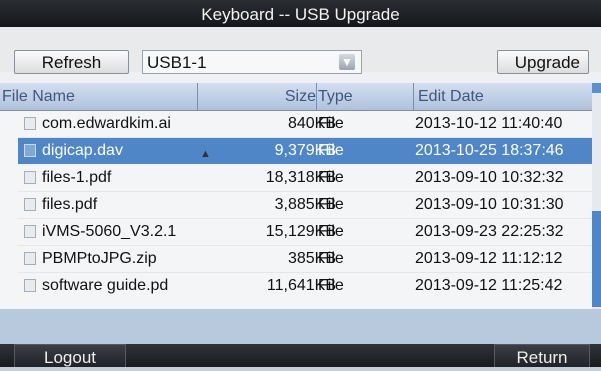 The height and width of the screenshot is (371, 601). I want to click on file-name: digicap.dav, so click(82, 150).